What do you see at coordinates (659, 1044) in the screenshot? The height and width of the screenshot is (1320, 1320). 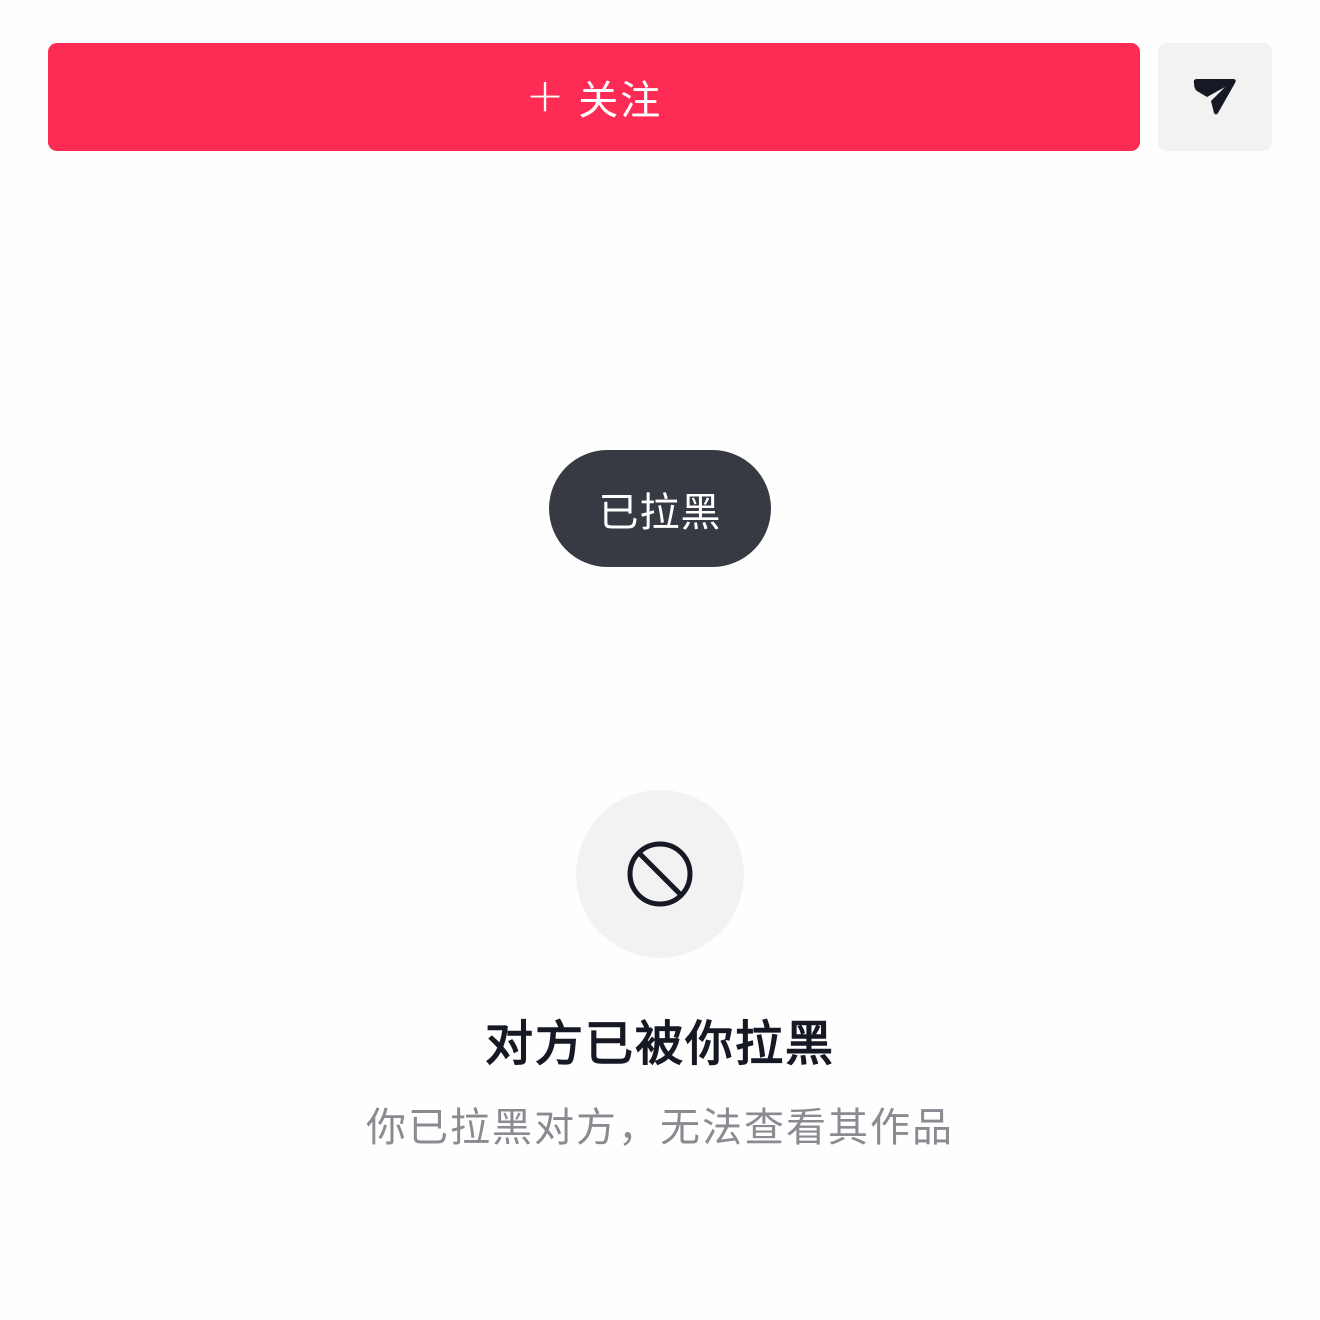 I see `blocked-title: 对方已被你拉黑` at bounding box center [659, 1044].